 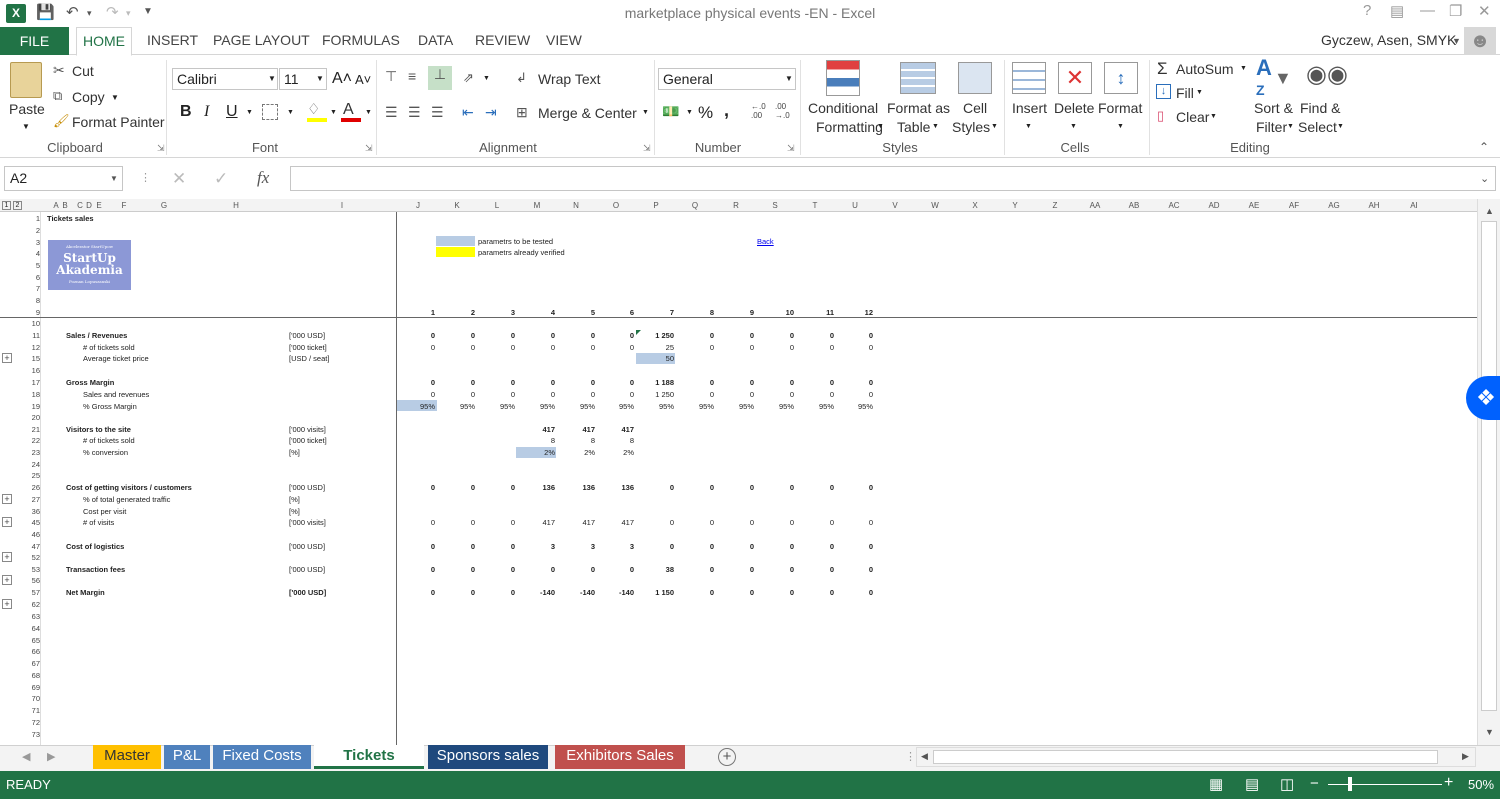 I want to click on insert-cells-icon, so click(x=1029, y=78).